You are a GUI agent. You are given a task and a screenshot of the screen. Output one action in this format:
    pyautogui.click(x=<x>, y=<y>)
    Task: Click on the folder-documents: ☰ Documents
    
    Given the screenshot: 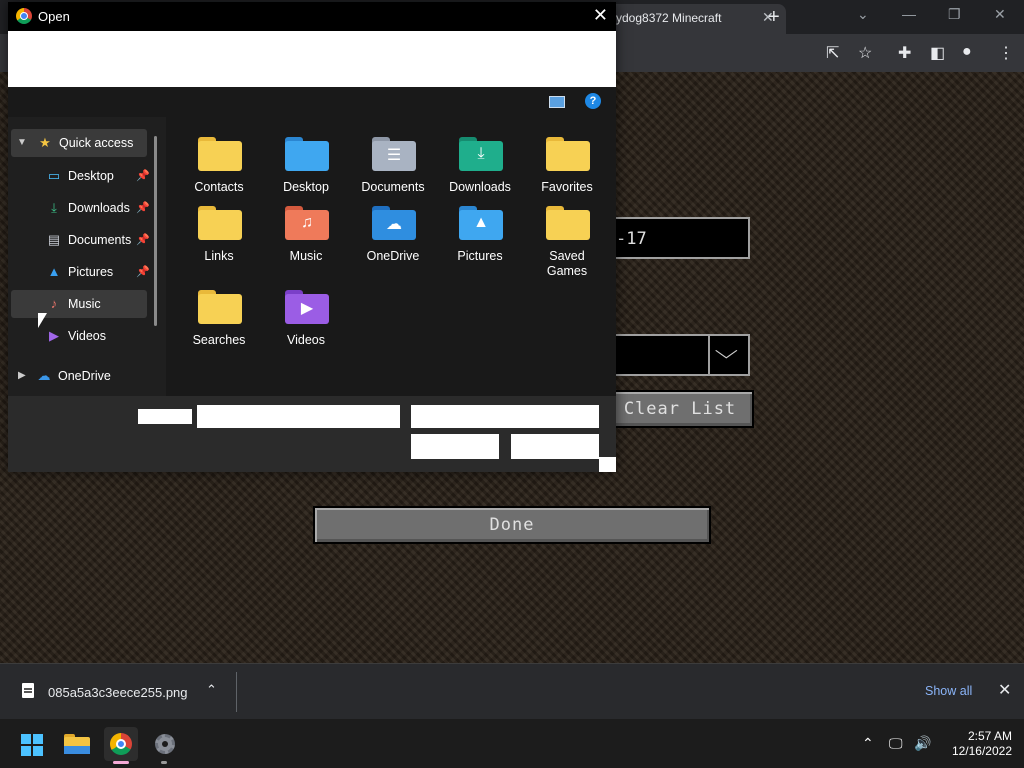 What is the action you would take?
    pyautogui.click(x=393, y=160)
    